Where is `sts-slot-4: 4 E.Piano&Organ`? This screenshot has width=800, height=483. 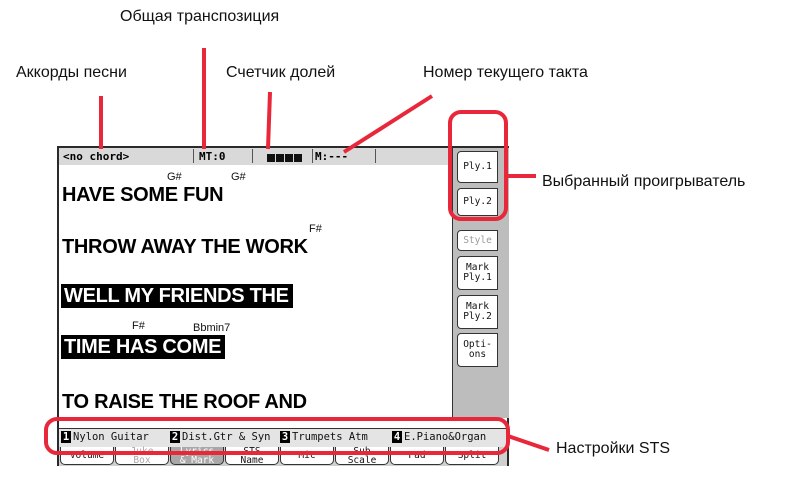
sts-slot-4: 4 E.Piano&Organ is located at coordinates (449, 437).